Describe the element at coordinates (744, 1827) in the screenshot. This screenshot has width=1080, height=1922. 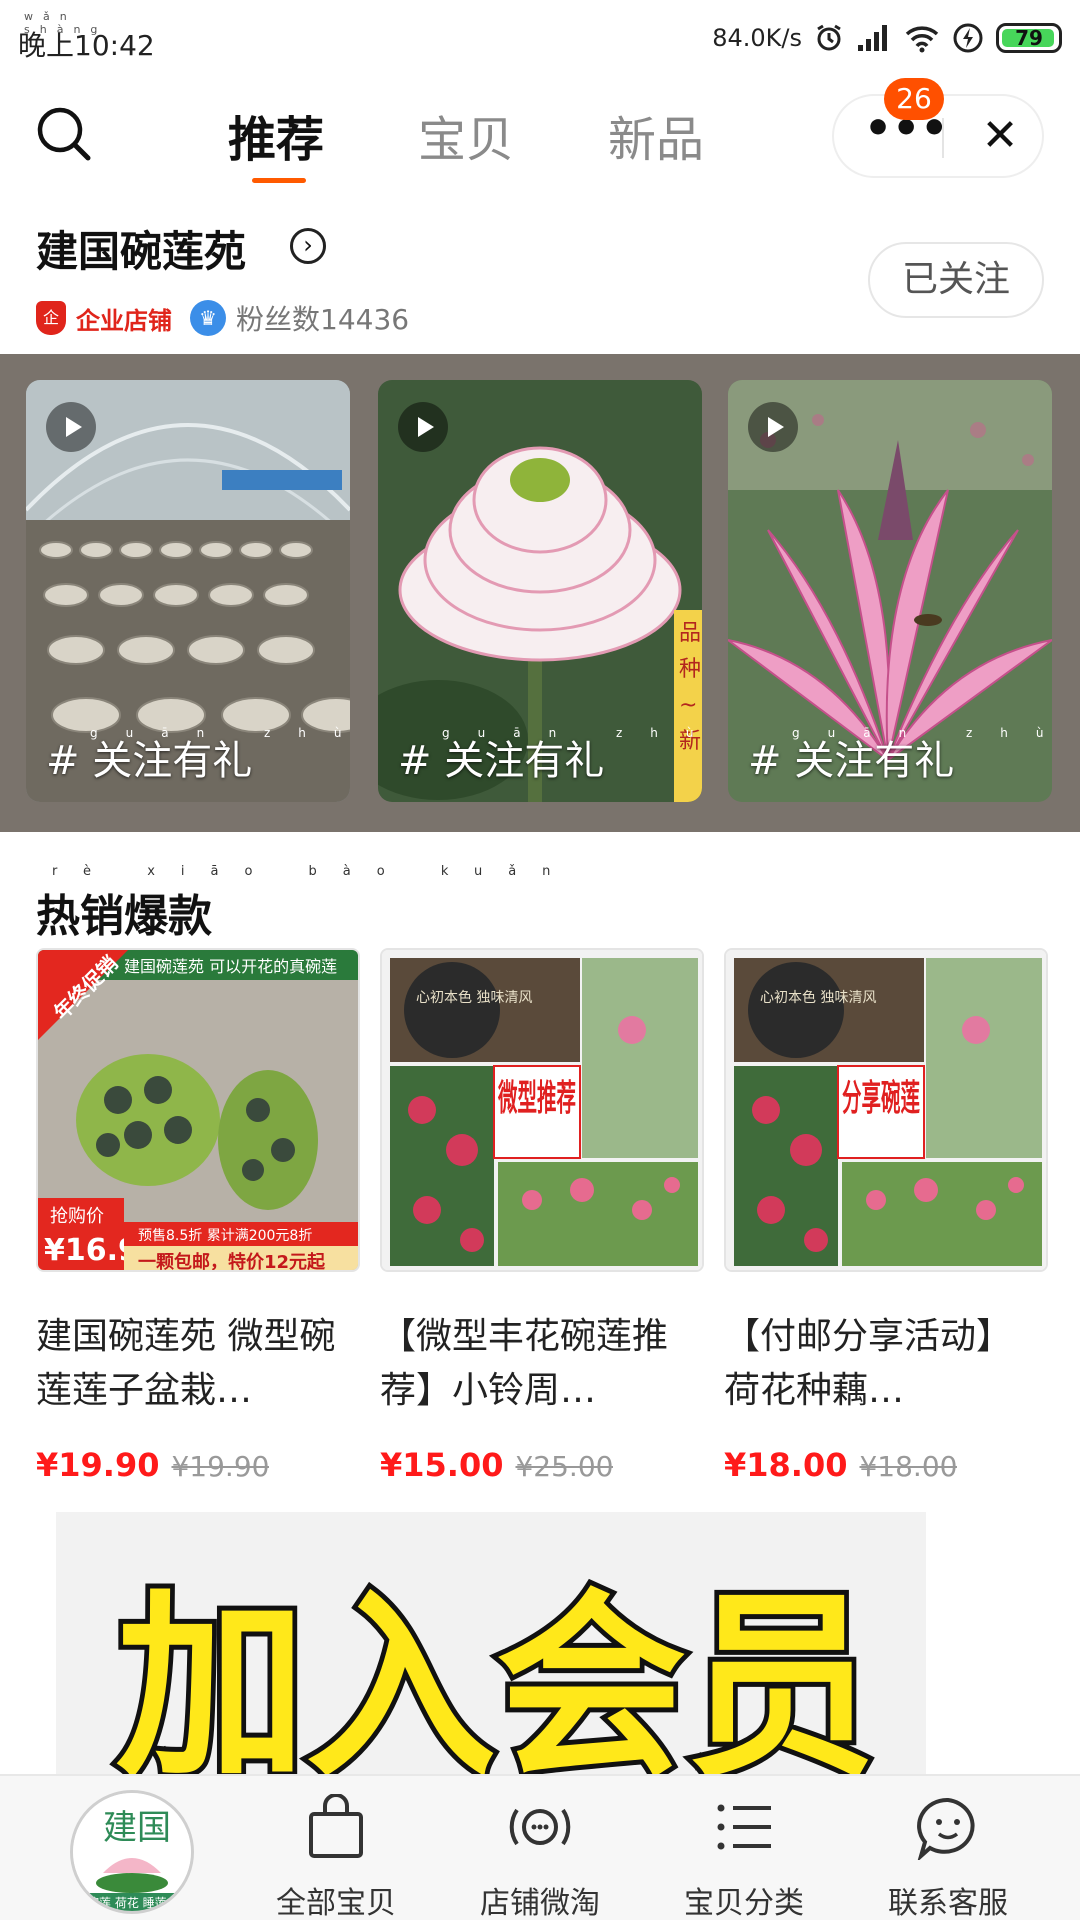
I see `list-icon` at that location.